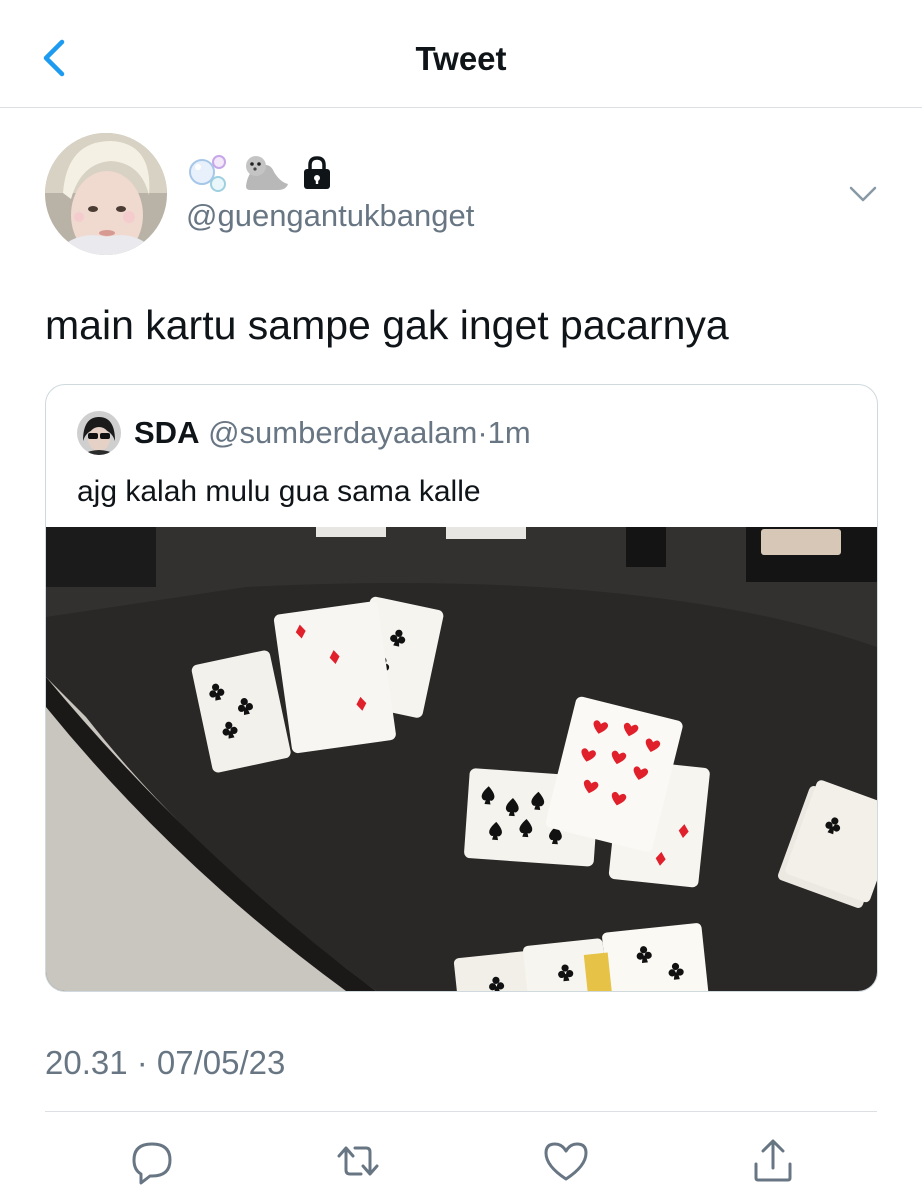  Describe the element at coordinates (279, 491) in the screenshot. I see `quote-text: ajg kalah mulu gua sama kalle` at that location.